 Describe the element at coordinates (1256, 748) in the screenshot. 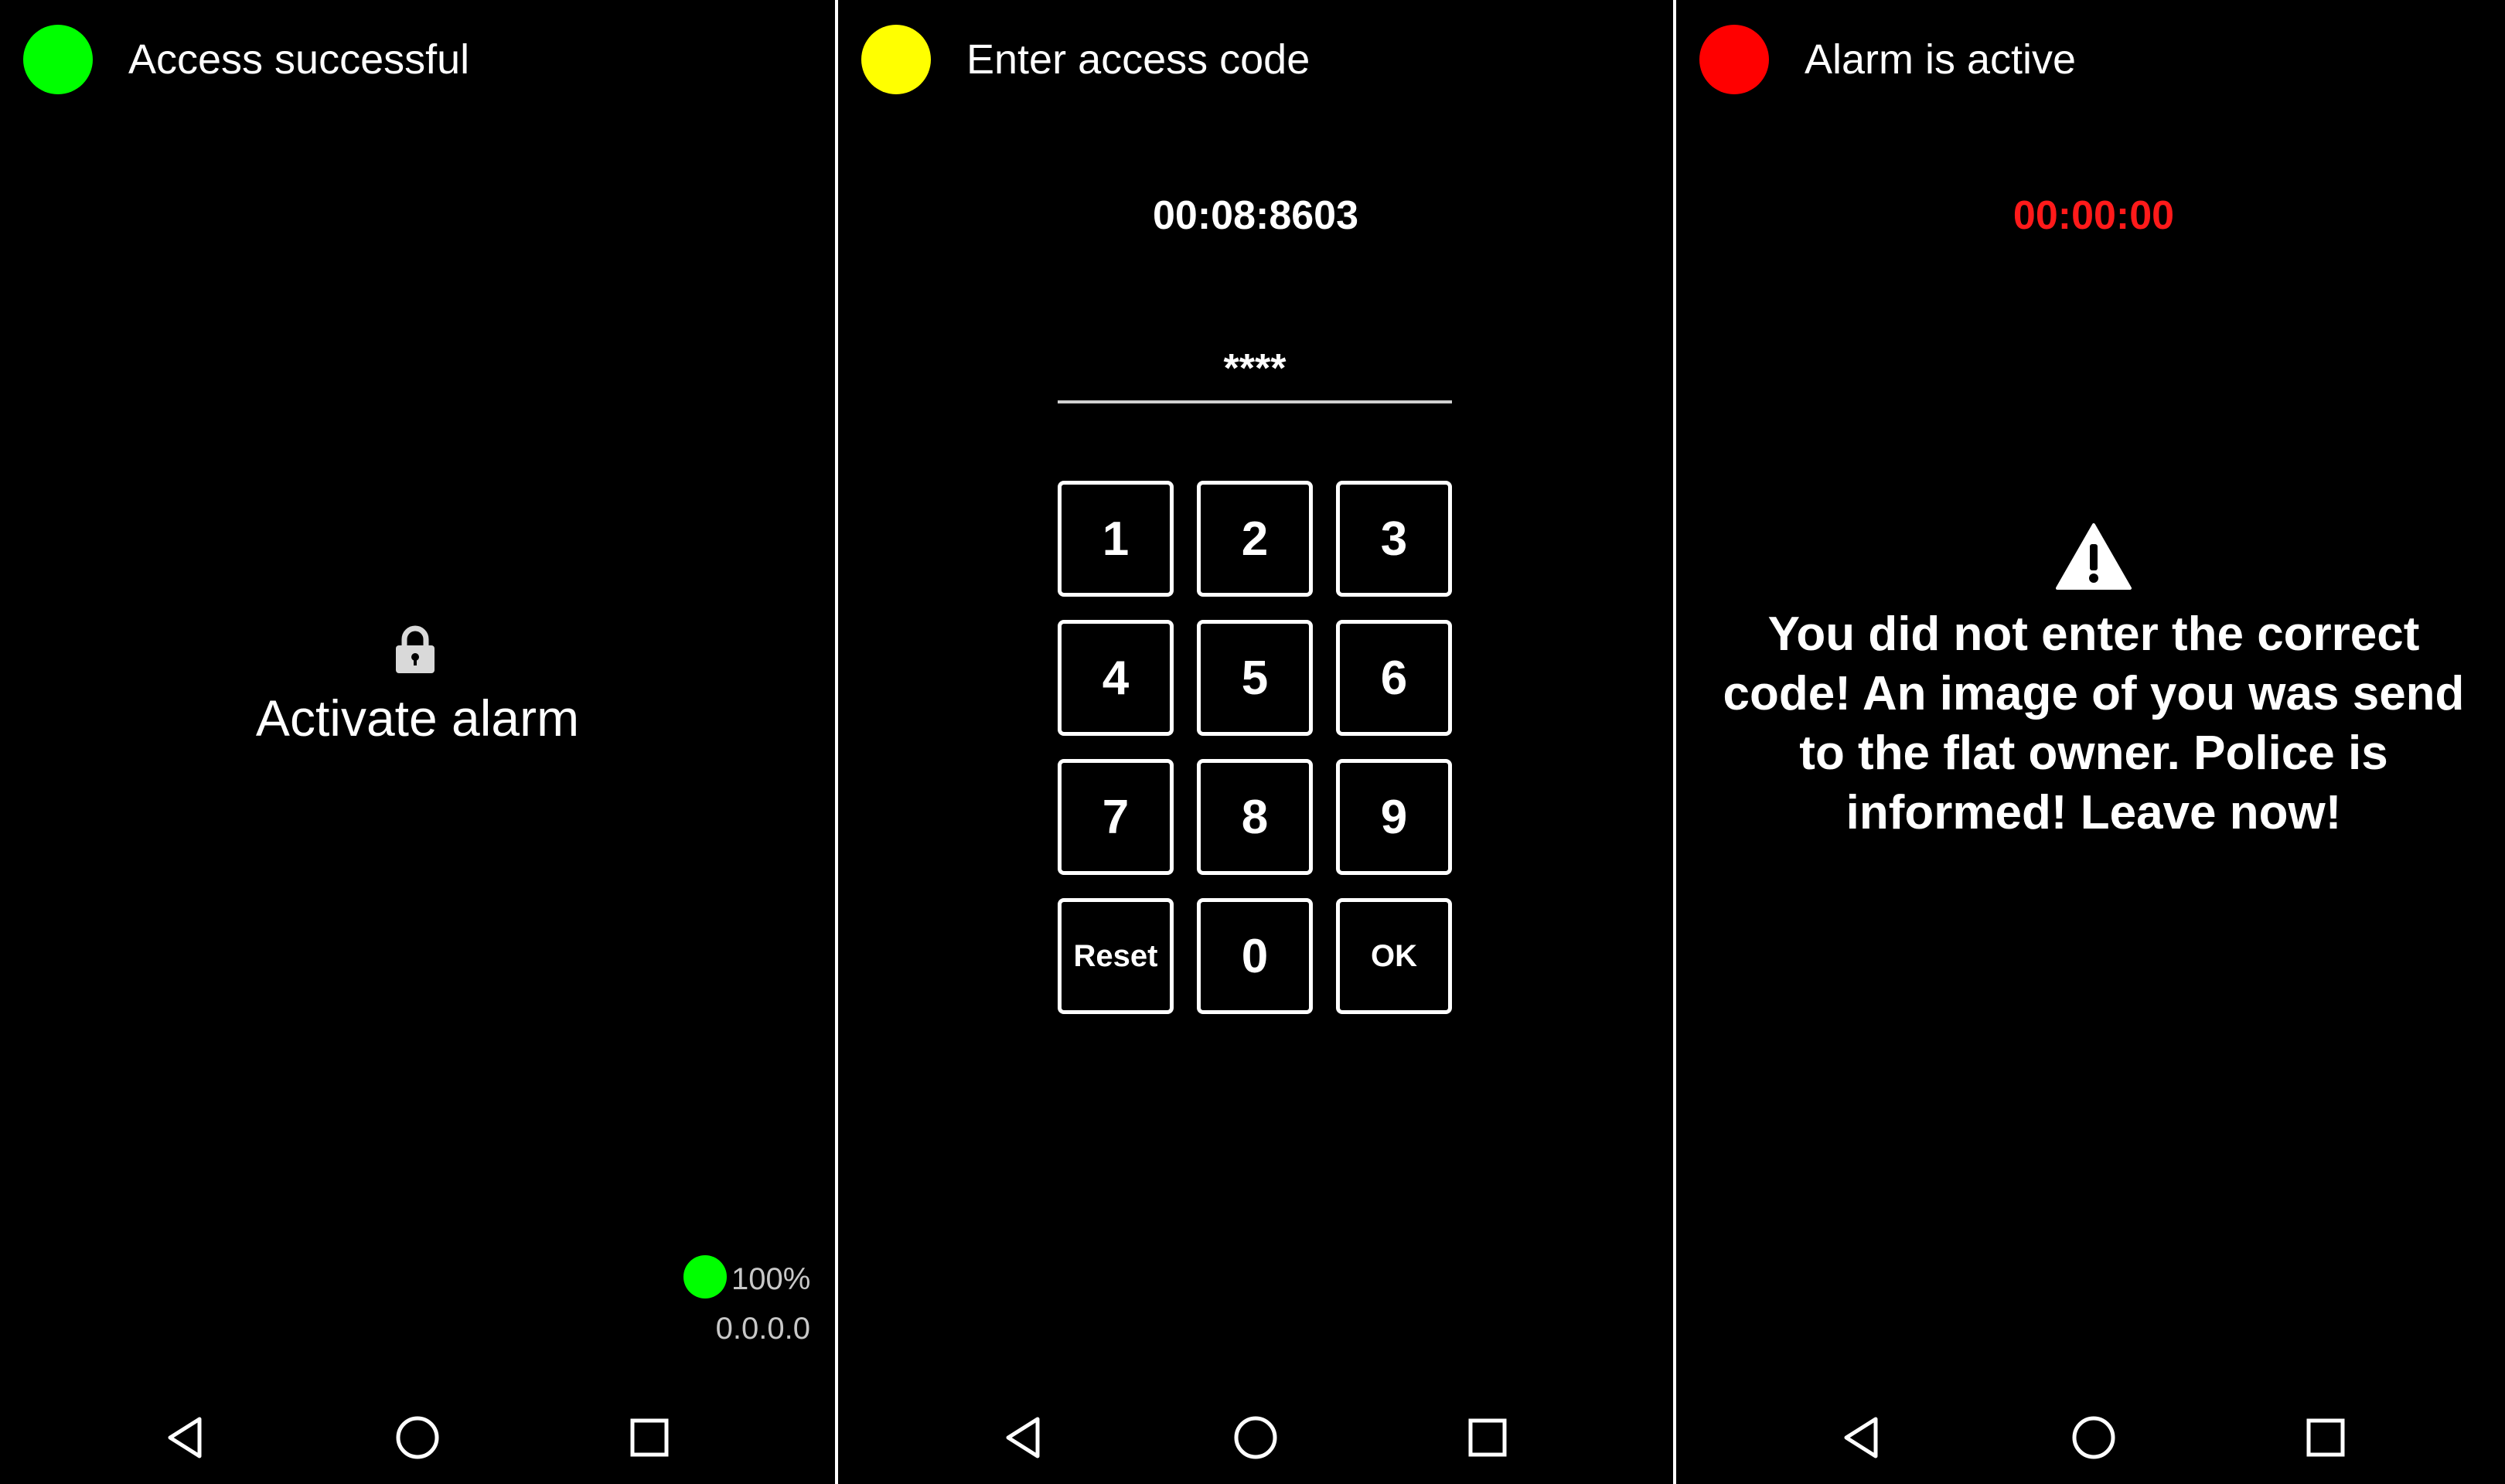

I see `keypad: 1 2 3 4 5 6 7 8 9 Reset 0 OK` at that location.